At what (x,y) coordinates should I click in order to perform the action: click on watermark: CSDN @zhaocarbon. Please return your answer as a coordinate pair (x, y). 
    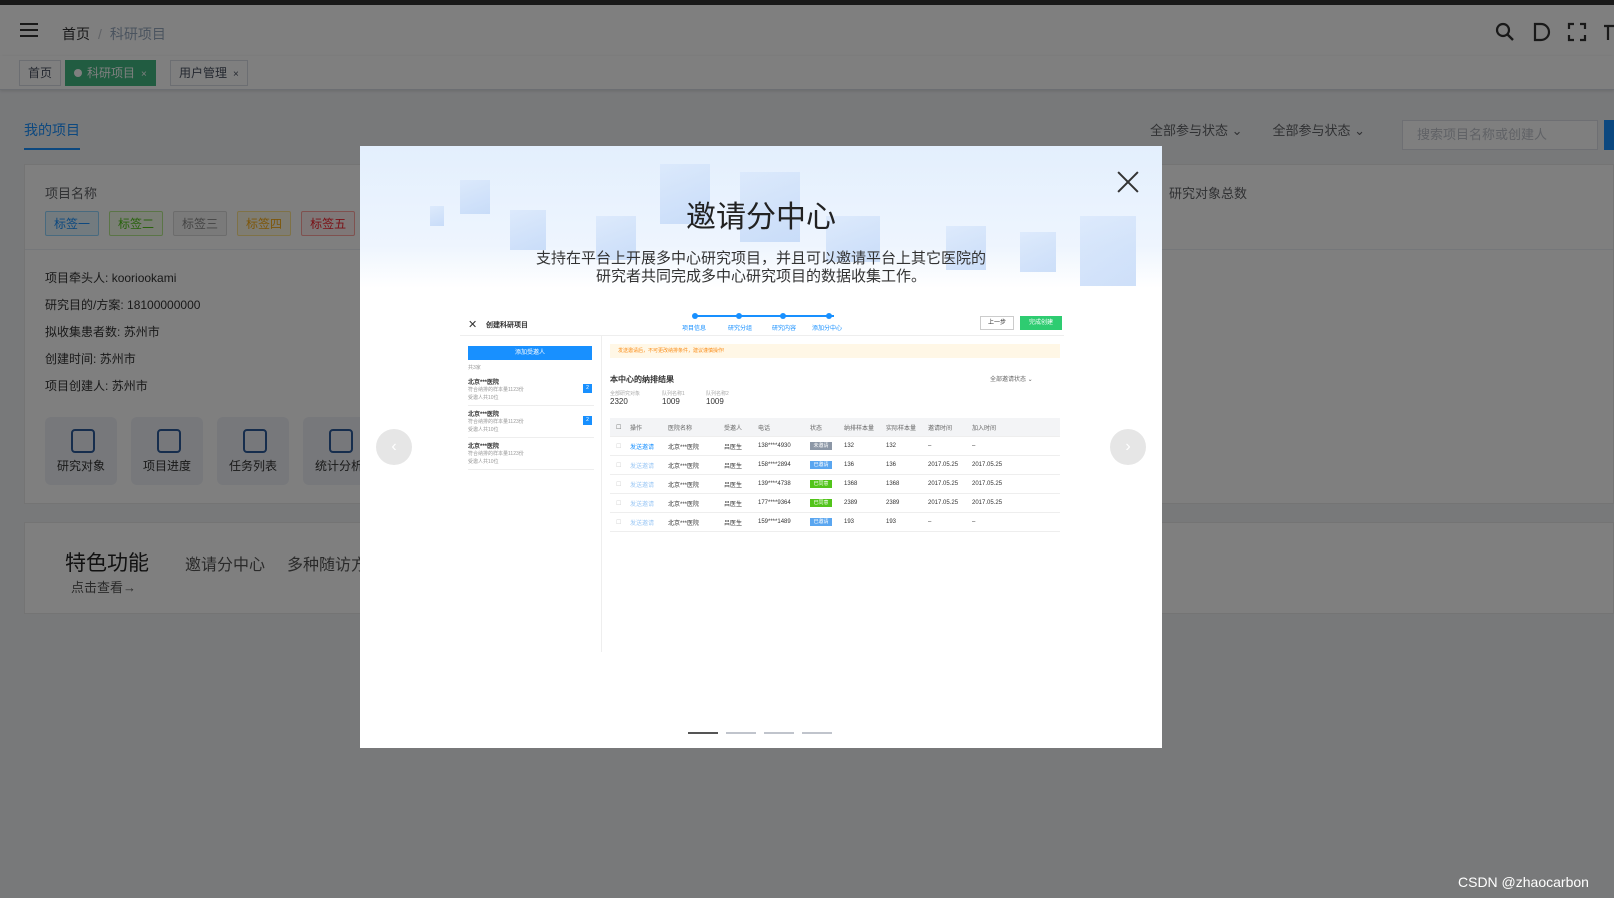
    Looking at the image, I should click on (1523, 882).